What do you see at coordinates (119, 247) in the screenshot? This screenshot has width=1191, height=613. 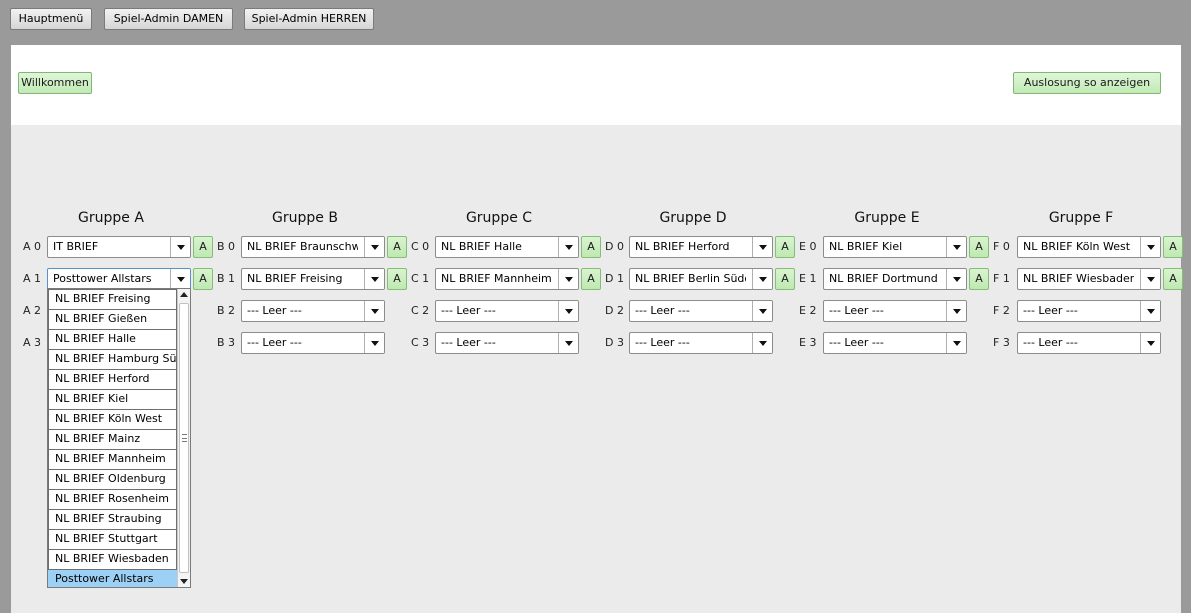 I see `team-select: IT BRIEF` at bounding box center [119, 247].